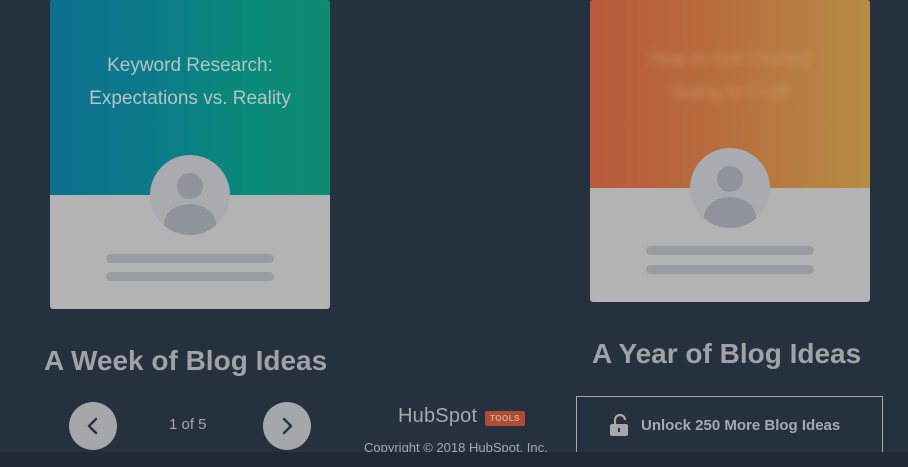 Image resolution: width=908 pixels, height=467 pixels. I want to click on tools-badge: TOOLS, so click(505, 418).